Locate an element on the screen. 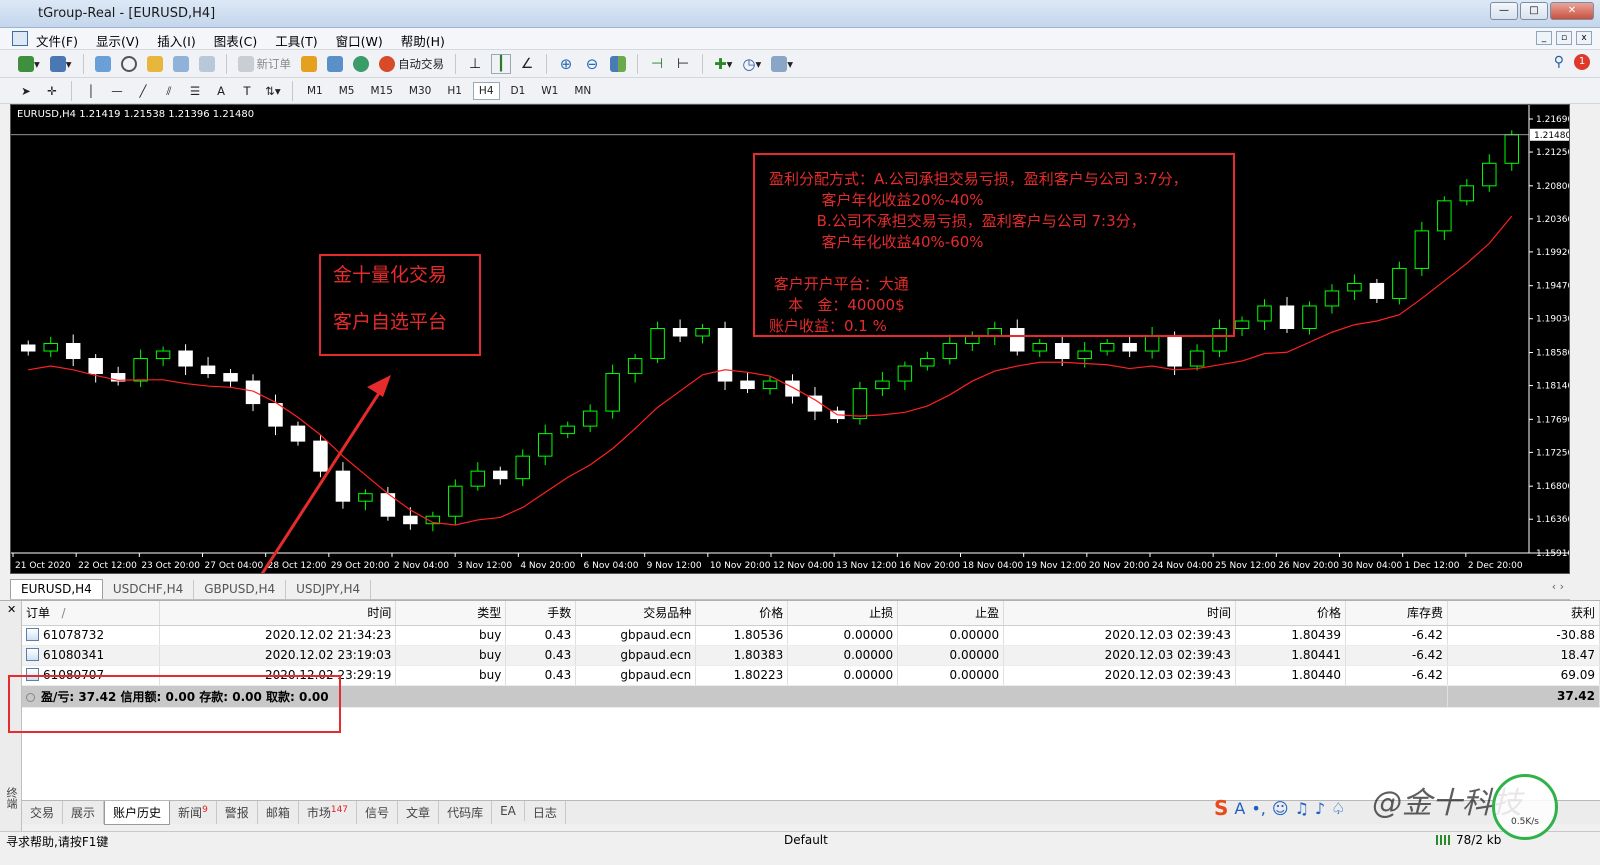  trendline-tool: ╱ is located at coordinates (143, 91).